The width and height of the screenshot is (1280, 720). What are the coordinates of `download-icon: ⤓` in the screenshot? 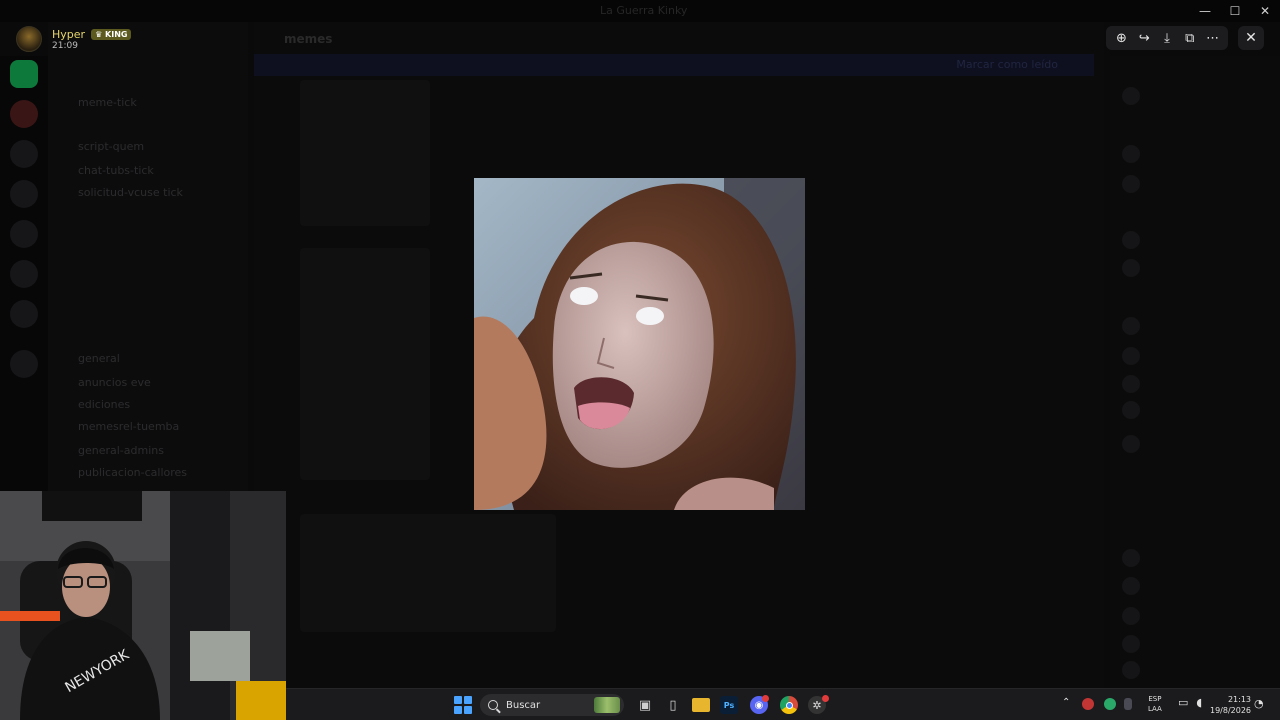 It's located at (1167, 38).